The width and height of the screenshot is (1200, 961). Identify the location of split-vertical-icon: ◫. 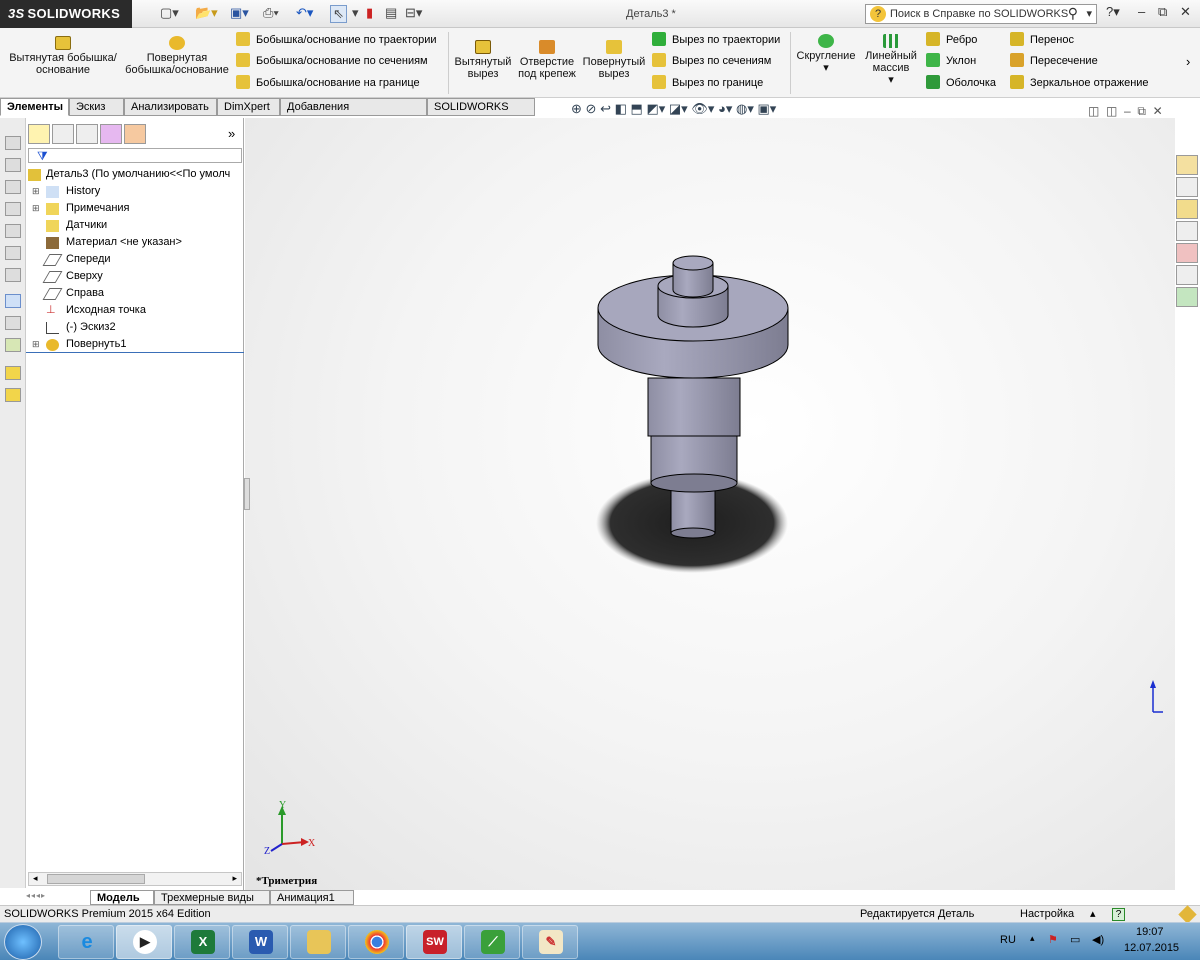
(1111, 111).